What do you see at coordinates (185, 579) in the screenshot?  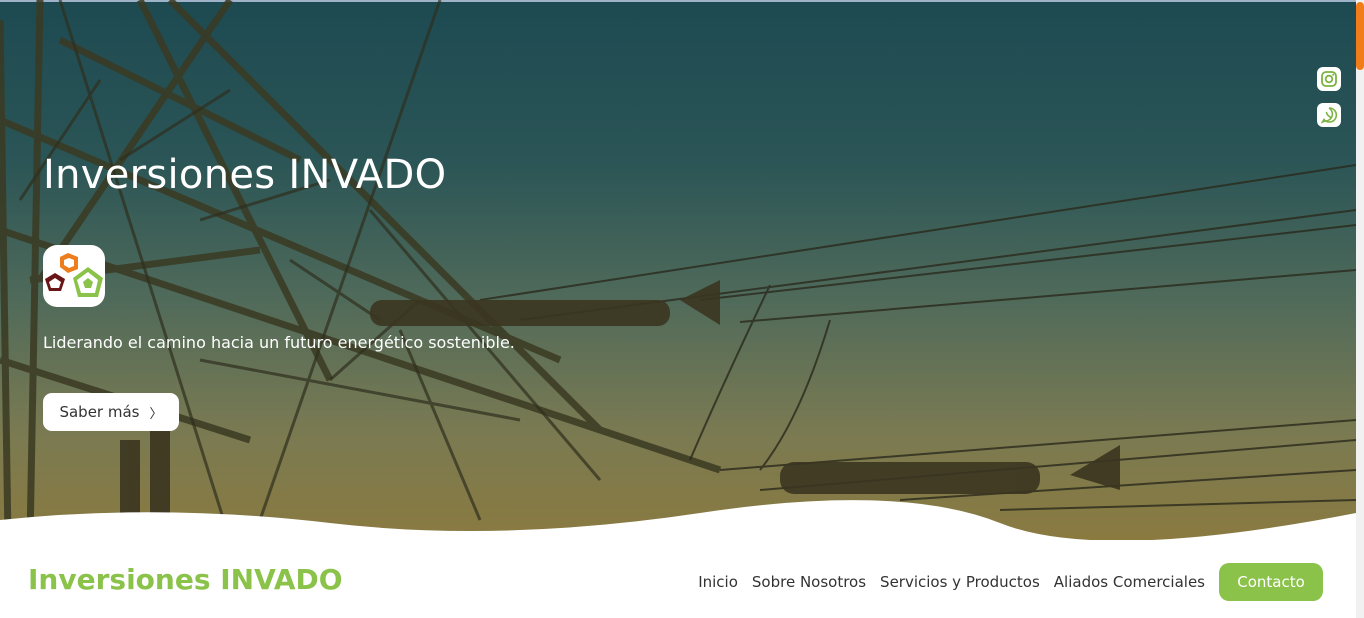 I see `navbar-brand: Inversiones INVADO` at bounding box center [185, 579].